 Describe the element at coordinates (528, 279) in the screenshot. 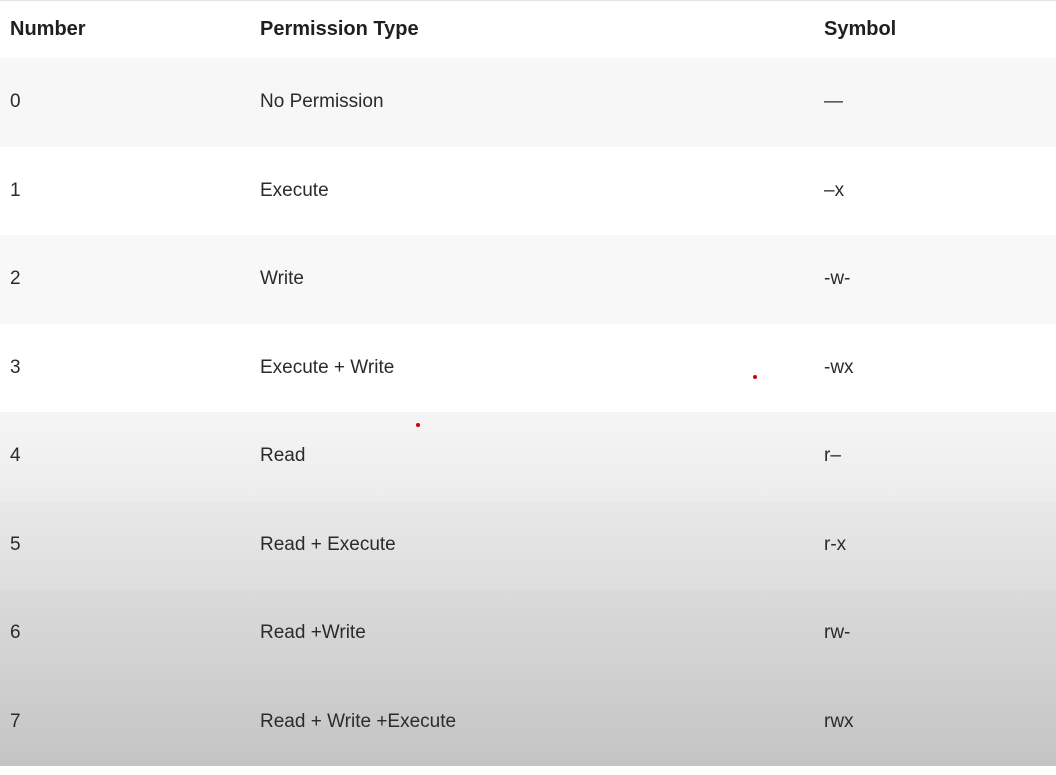

I see `table-row: 2 Write -w-` at that location.